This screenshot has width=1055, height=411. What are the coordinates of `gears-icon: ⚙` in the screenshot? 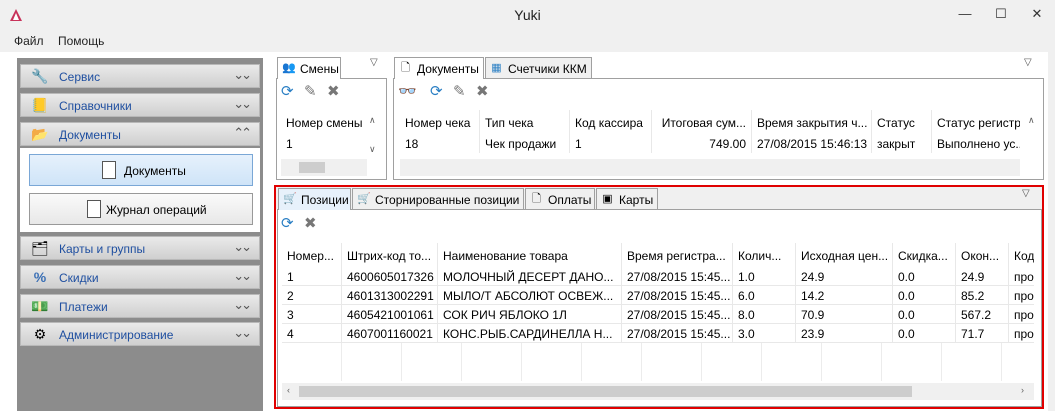 It's located at (40, 334).